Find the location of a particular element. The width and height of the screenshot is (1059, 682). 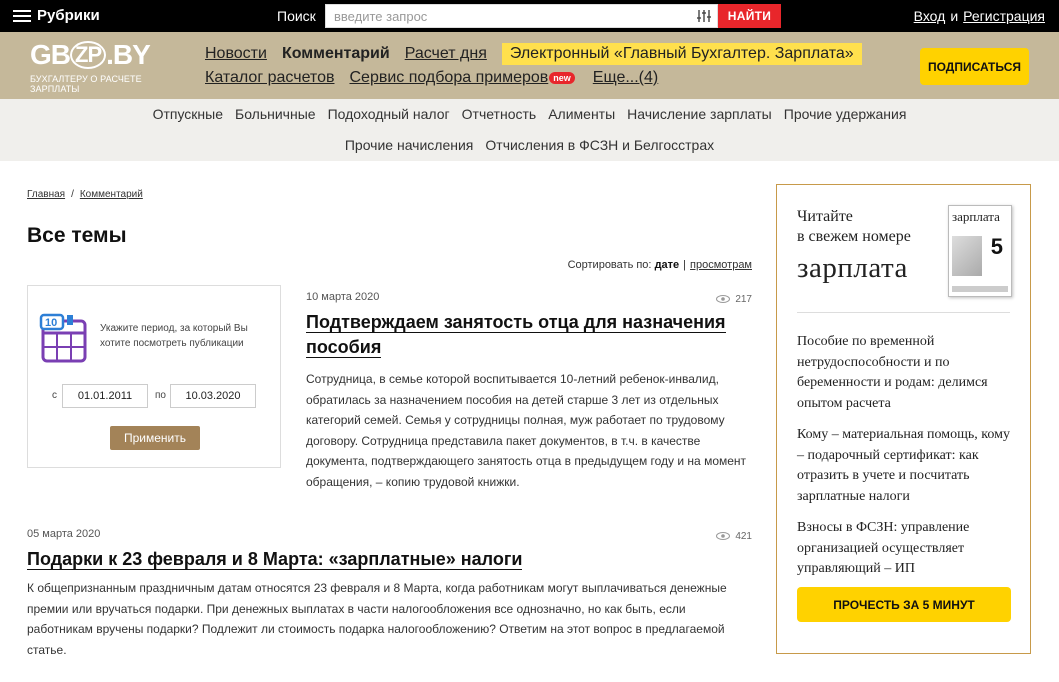

search-button: НАЙТИ is located at coordinates (749, 16).